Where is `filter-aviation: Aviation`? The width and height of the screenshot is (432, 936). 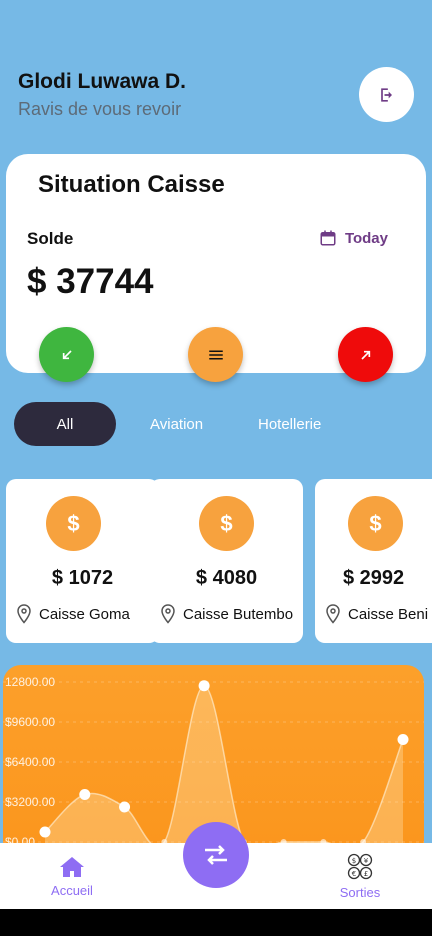 filter-aviation: Aviation is located at coordinates (176, 424).